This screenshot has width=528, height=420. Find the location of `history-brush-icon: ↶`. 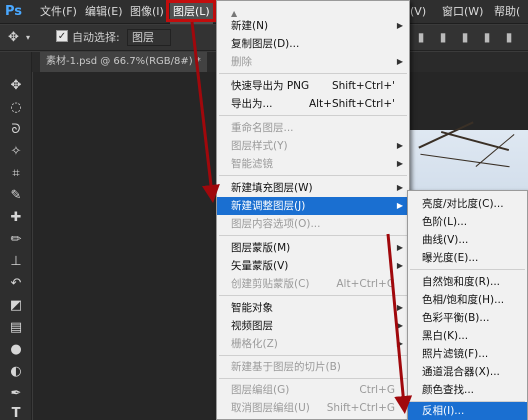

history-brush-icon: ↶ is located at coordinates (16, 284).